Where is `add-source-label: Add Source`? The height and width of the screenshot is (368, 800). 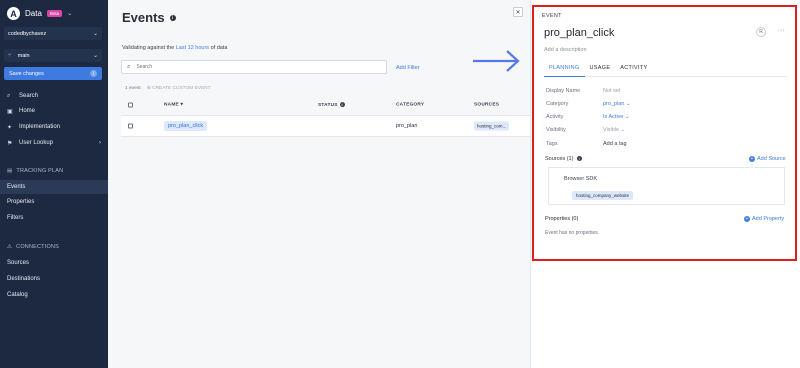 add-source-label: Add Source is located at coordinates (771, 159).